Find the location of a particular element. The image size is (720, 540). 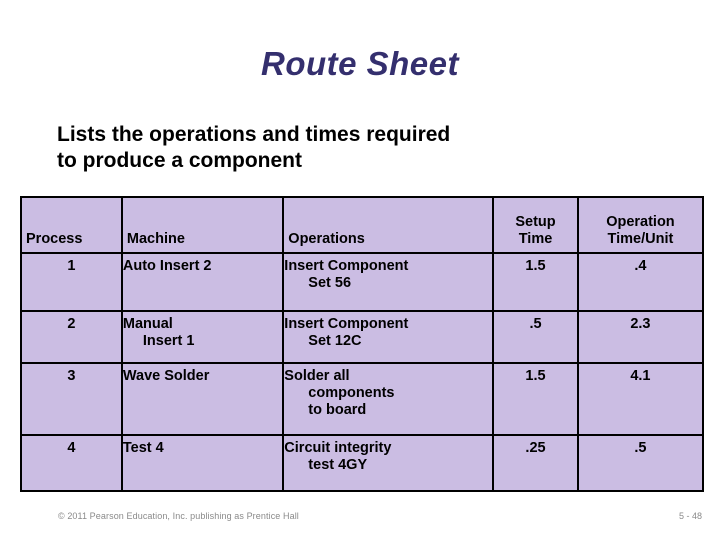

machine-line-2: Insert 1 is located at coordinates (168, 340).